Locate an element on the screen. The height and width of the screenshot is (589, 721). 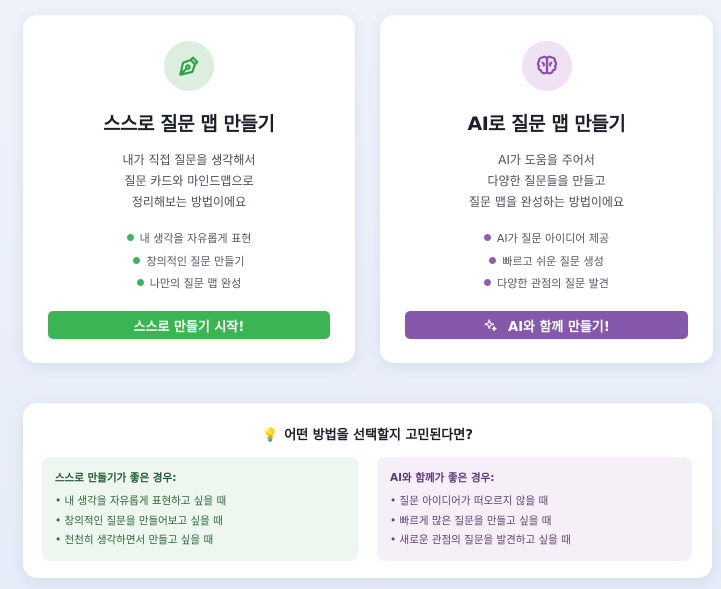
brain-icon-badge is located at coordinates (546, 66).